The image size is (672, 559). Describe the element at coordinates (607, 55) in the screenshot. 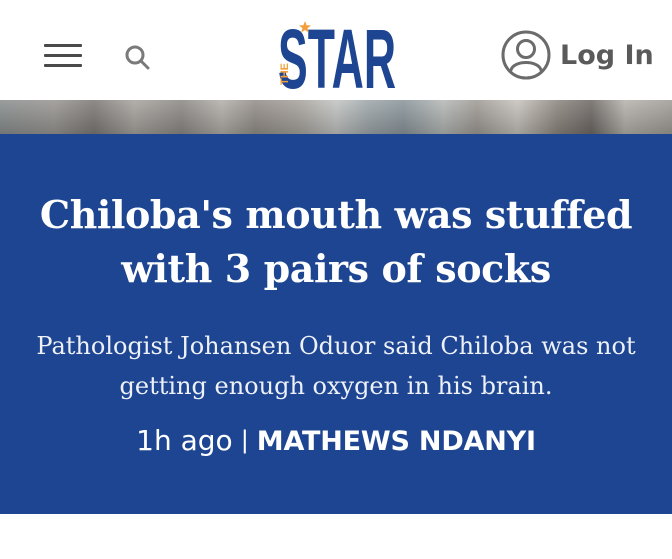

I see `login-label: Log In` at that location.